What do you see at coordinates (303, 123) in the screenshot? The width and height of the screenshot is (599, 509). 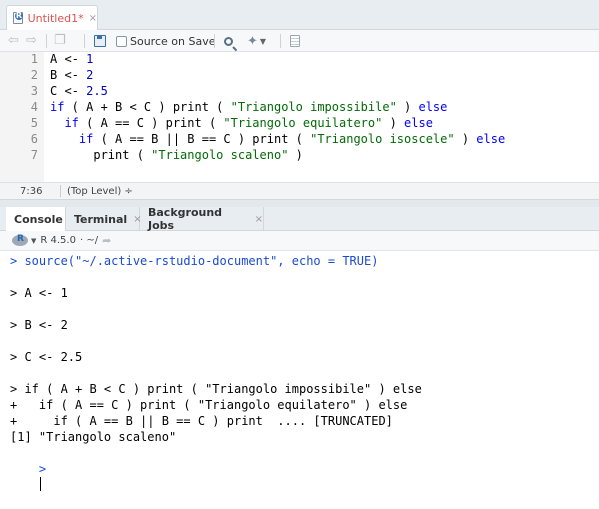 I see `code-token-str: "Triangolo equilatero"` at bounding box center [303, 123].